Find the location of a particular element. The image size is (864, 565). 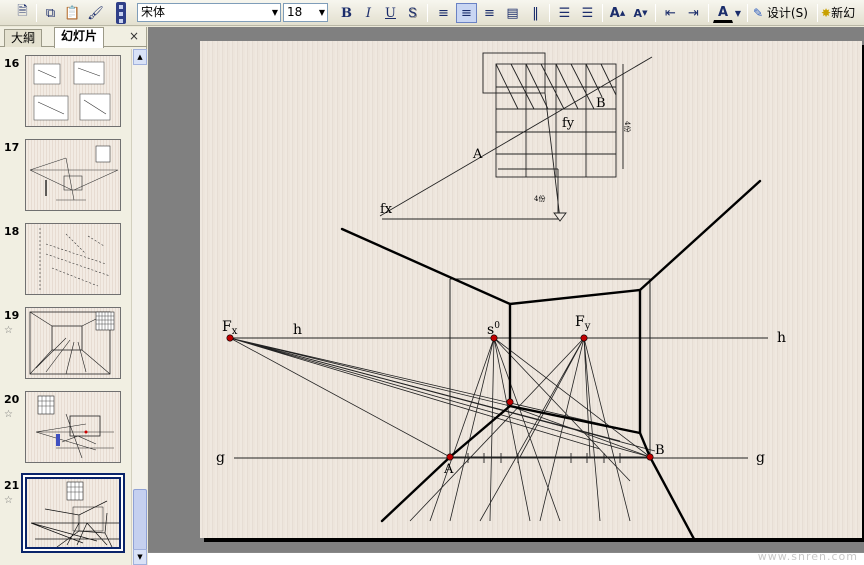

bullets-icon: ☰ is located at coordinates (587, 13).